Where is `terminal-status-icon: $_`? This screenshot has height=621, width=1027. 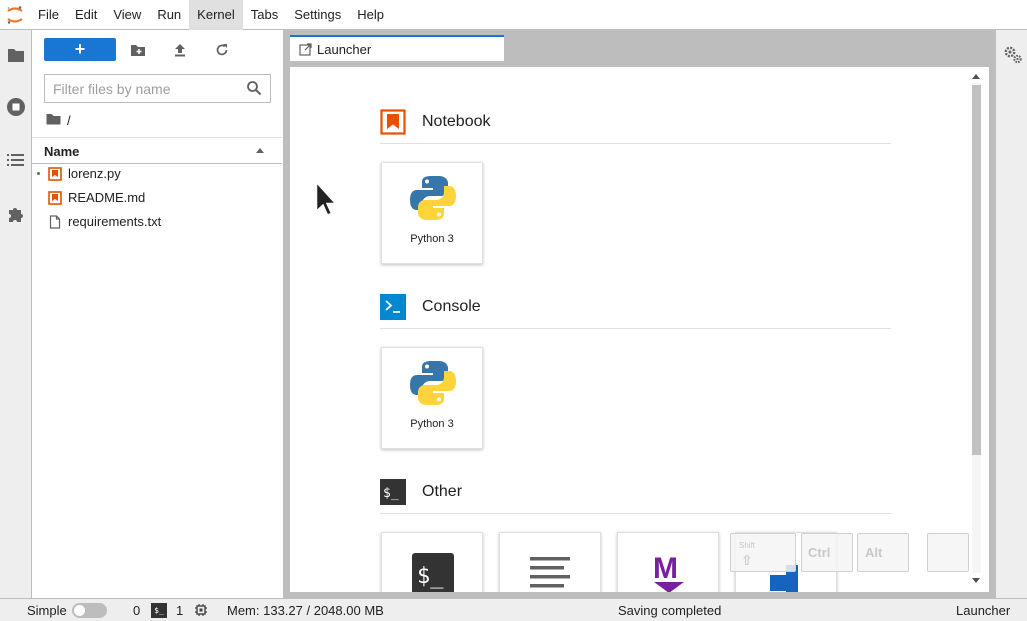
terminal-status-icon: $_ is located at coordinates (159, 610).